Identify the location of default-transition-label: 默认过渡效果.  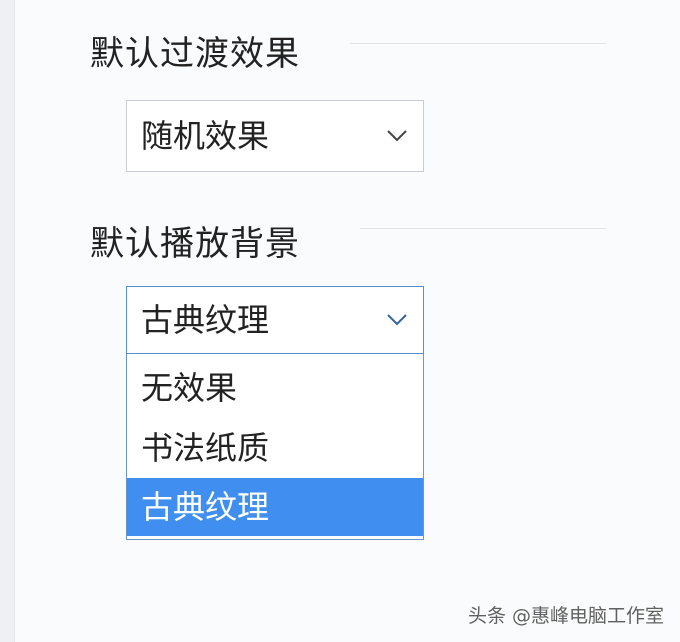
(195, 54).